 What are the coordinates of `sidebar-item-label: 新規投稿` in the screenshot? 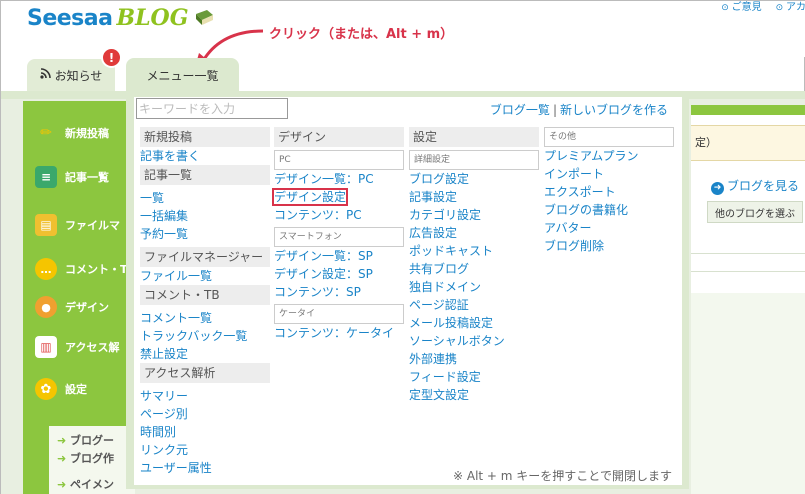 It's located at (87, 133).